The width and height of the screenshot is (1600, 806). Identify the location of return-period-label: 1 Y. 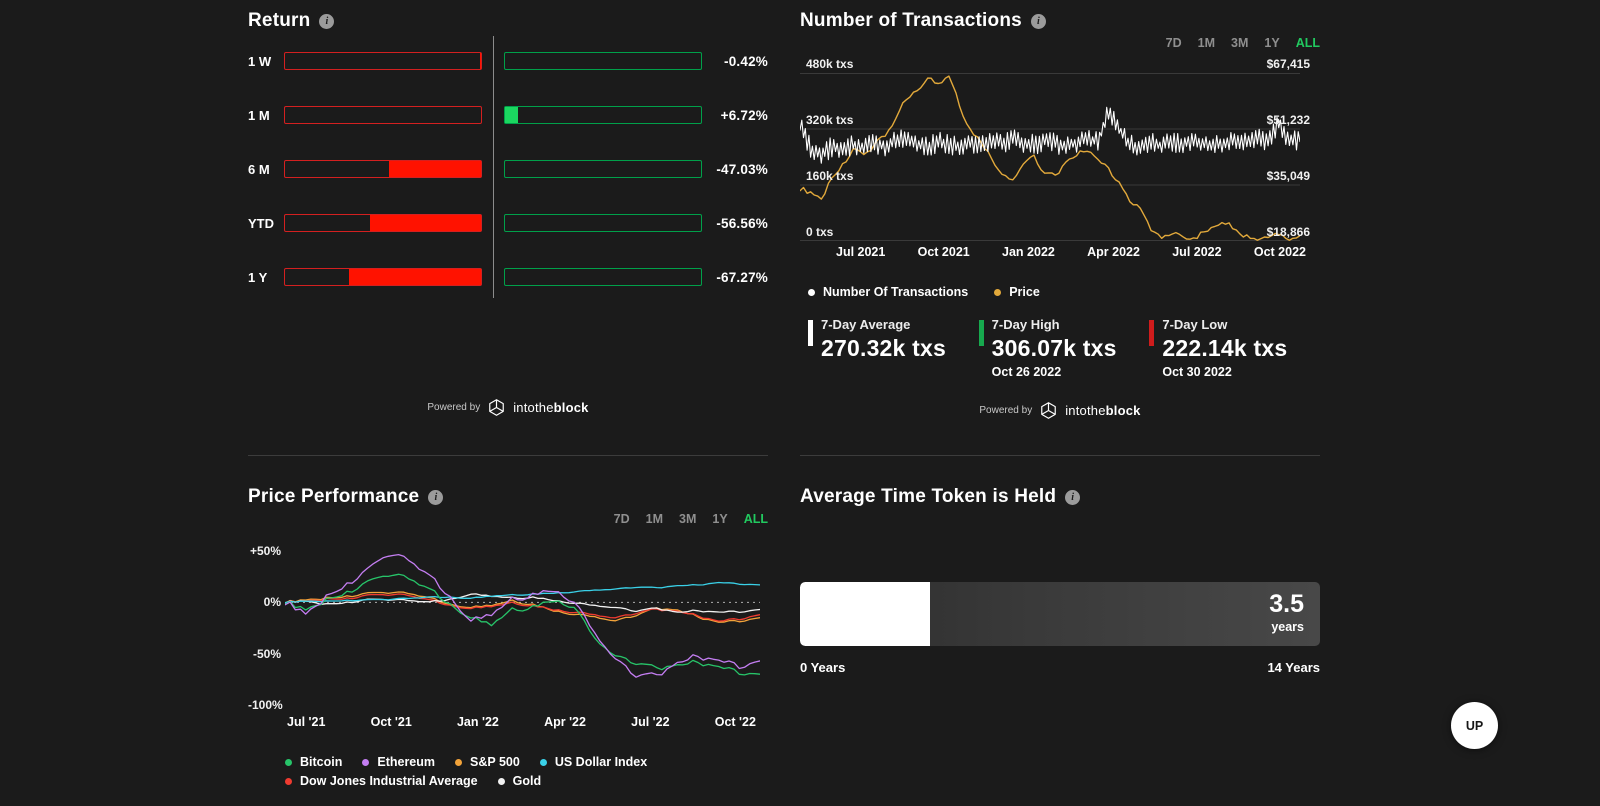
(258, 277).